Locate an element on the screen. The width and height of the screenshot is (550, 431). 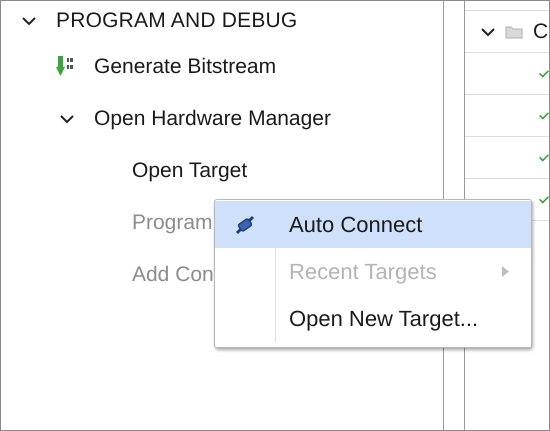
tree-item: PROGRAM AND DEBUG is located at coordinates (177, 21).